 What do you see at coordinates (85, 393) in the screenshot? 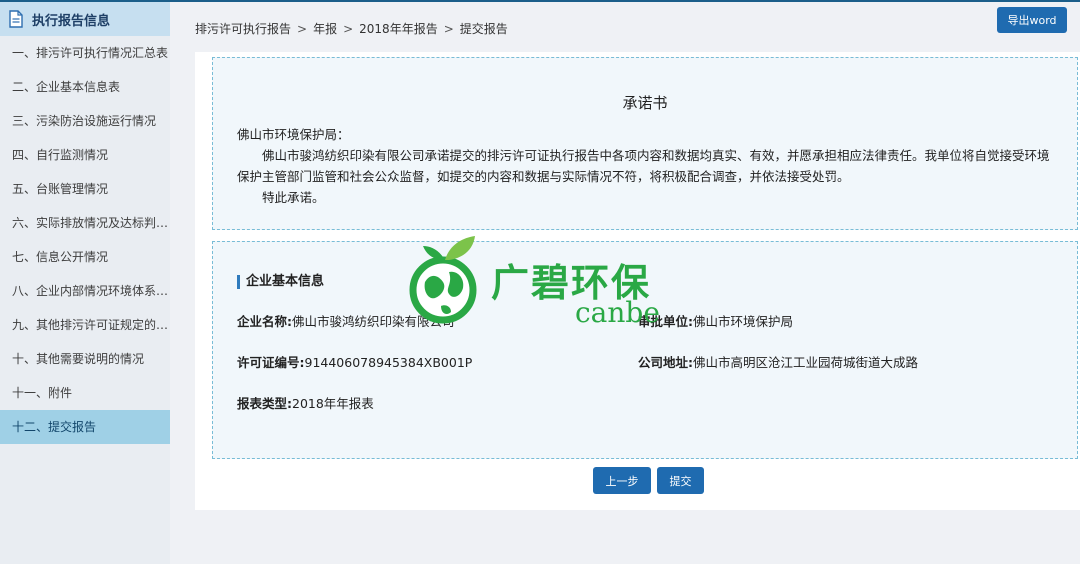
I see `sidebar-item-attachments: 十一、附件` at bounding box center [85, 393].